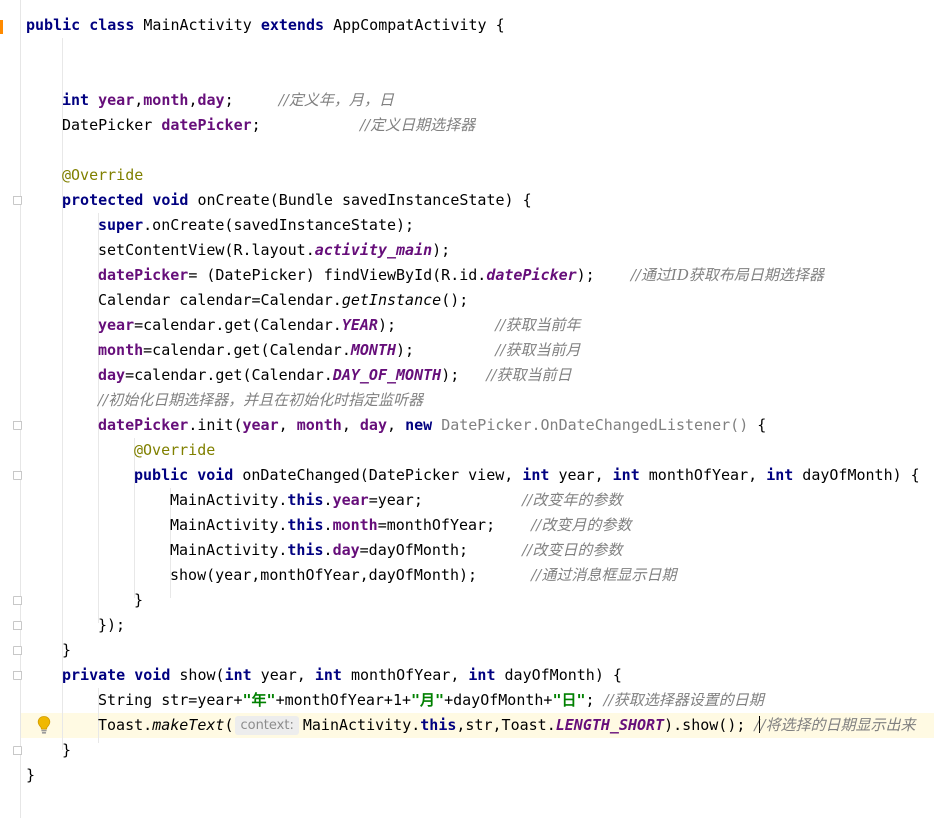 The width and height of the screenshot is (934, 818). I want to click on keyword: super, so click(121, 225).